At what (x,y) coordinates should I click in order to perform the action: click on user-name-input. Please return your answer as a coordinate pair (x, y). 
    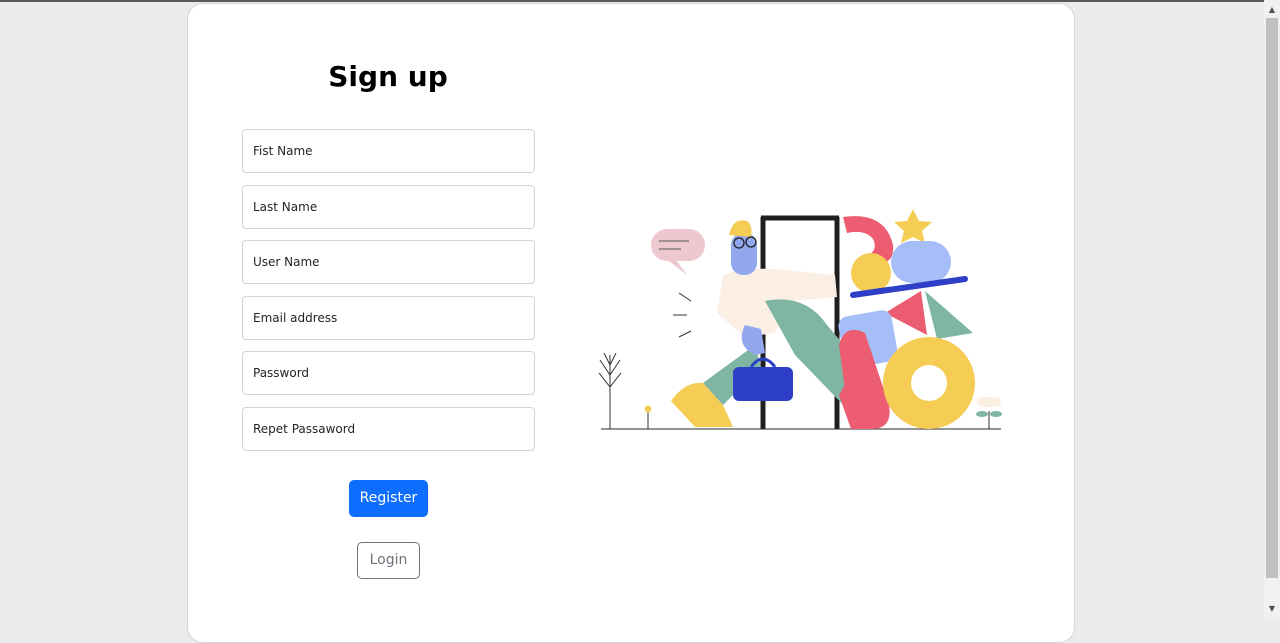
    Looking at the image, I should click on (388, 262).